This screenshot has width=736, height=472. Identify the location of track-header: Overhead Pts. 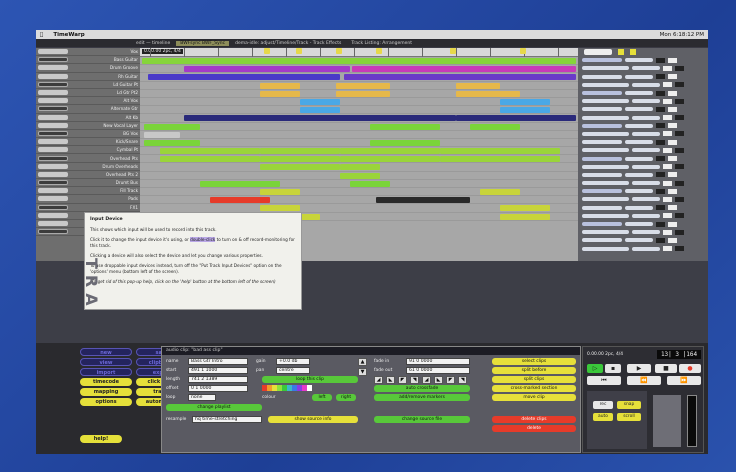
(88, 158).